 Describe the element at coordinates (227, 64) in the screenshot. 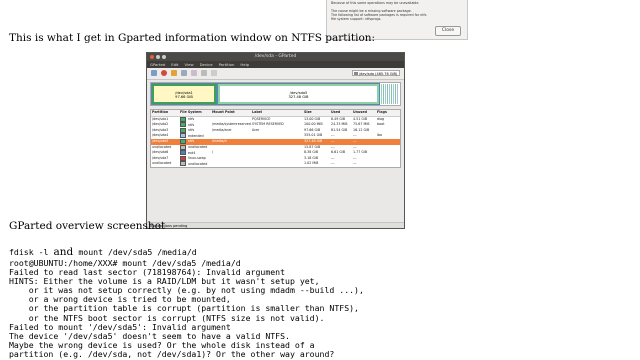

I see `menu-item-partition: Partition` at that location.